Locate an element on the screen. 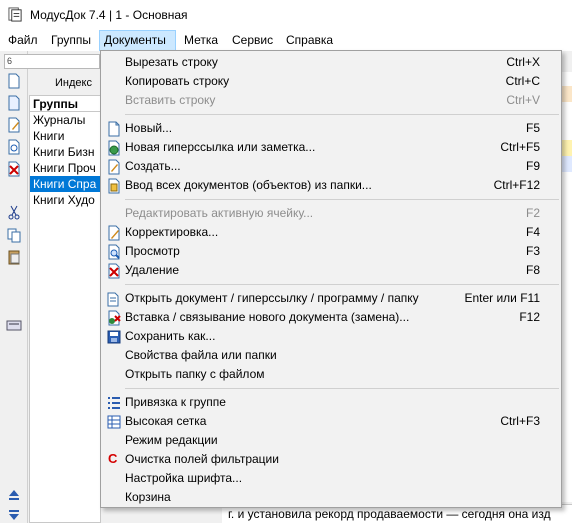  menu-groups: Группы is located at coordinates (71, 40).